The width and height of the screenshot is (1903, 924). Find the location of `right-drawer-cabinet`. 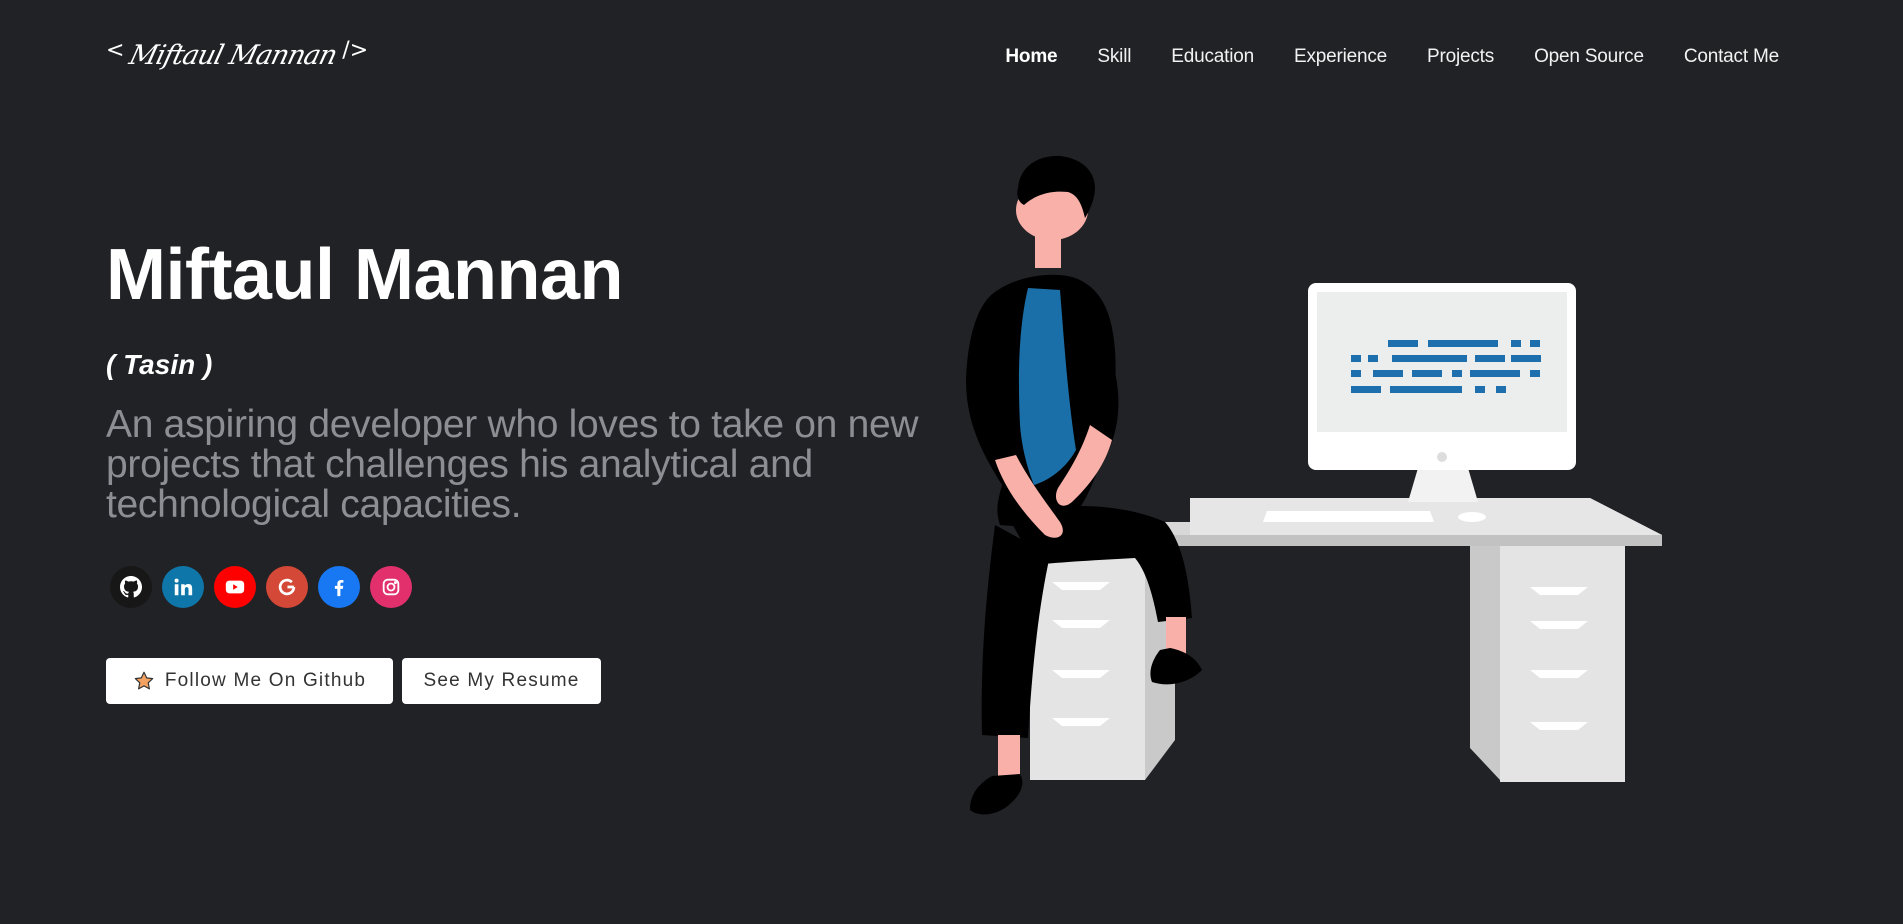

right-drawer-cabinet is located at coordinates (1547, 664).